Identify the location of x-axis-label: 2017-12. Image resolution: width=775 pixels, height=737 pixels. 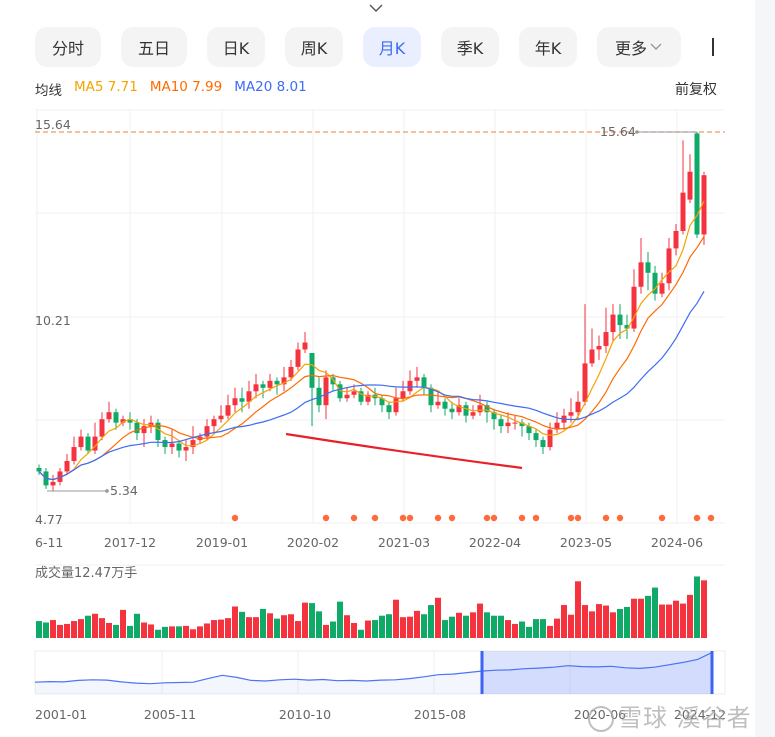
(130, 542).